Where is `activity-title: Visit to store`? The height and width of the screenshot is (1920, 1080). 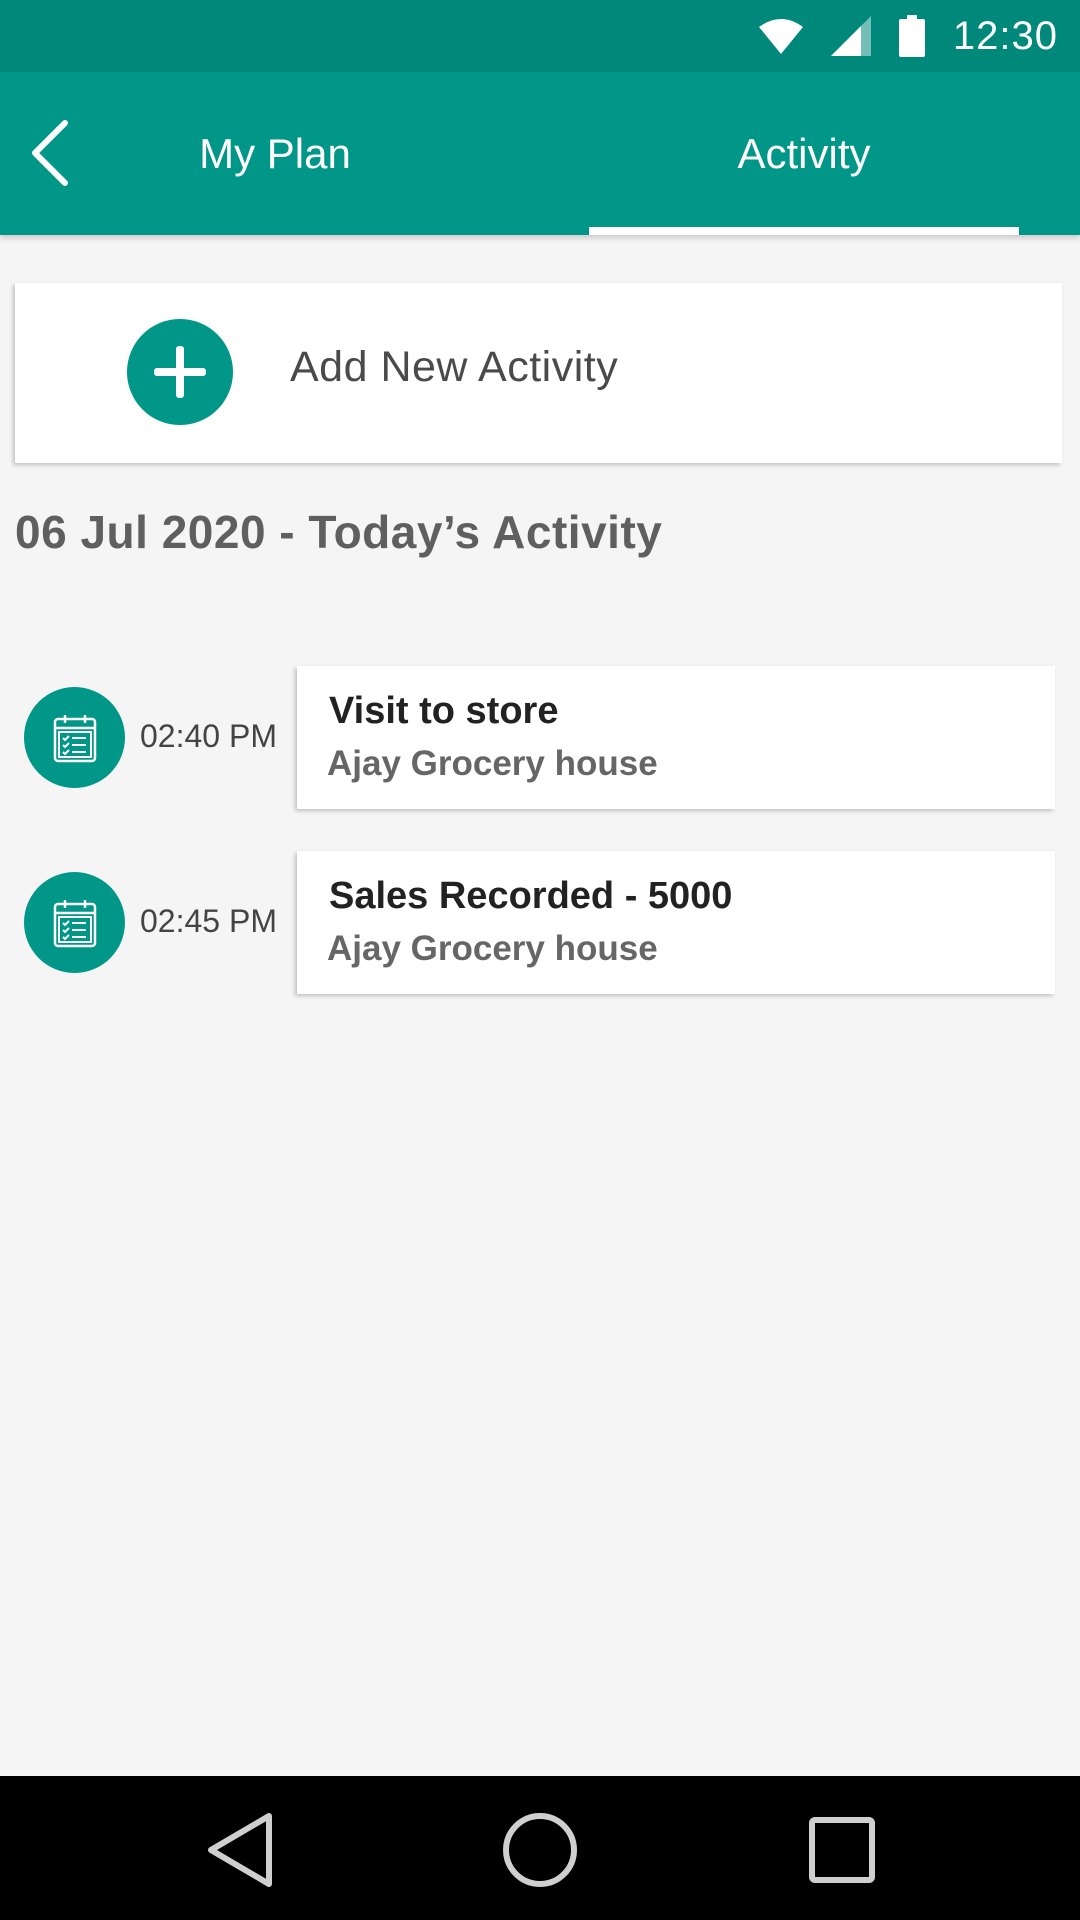 activity-title: Visit to store is located at coordinates (444, 711).